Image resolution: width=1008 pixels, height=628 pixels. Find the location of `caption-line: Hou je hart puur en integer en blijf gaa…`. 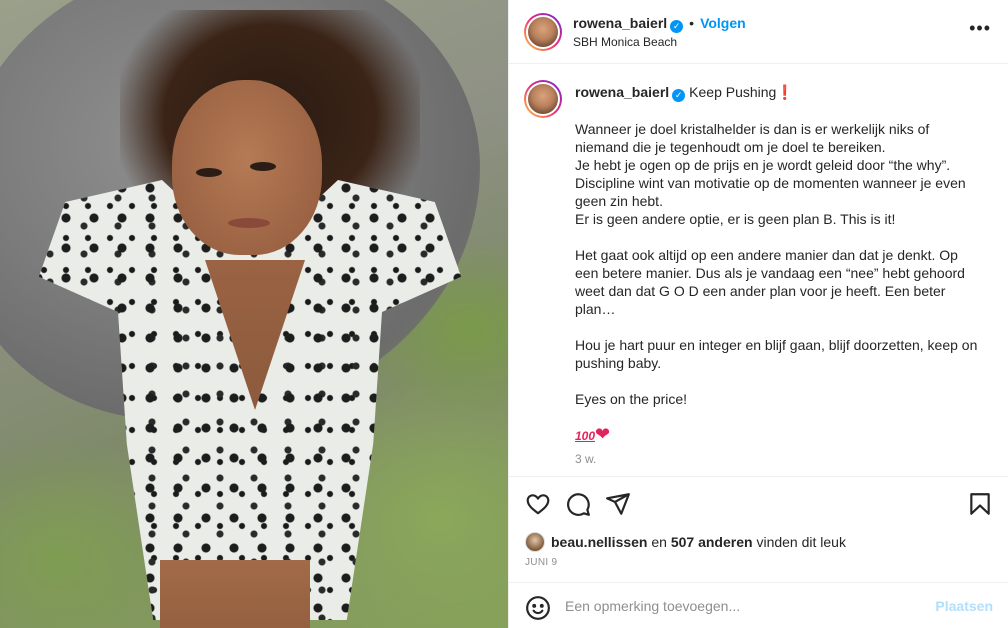

caption-line: Hou je hart puur en integer en blijf gaa… is located at coordinates (776, 354).